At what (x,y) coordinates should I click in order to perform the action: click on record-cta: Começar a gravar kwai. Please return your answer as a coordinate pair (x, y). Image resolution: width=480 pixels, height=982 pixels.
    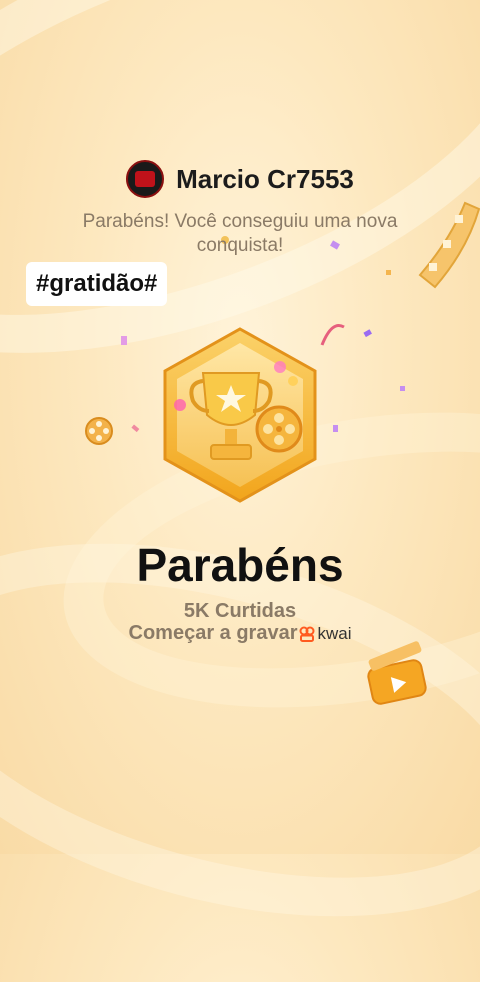
    Looking at the image, I should click on (240, 633).